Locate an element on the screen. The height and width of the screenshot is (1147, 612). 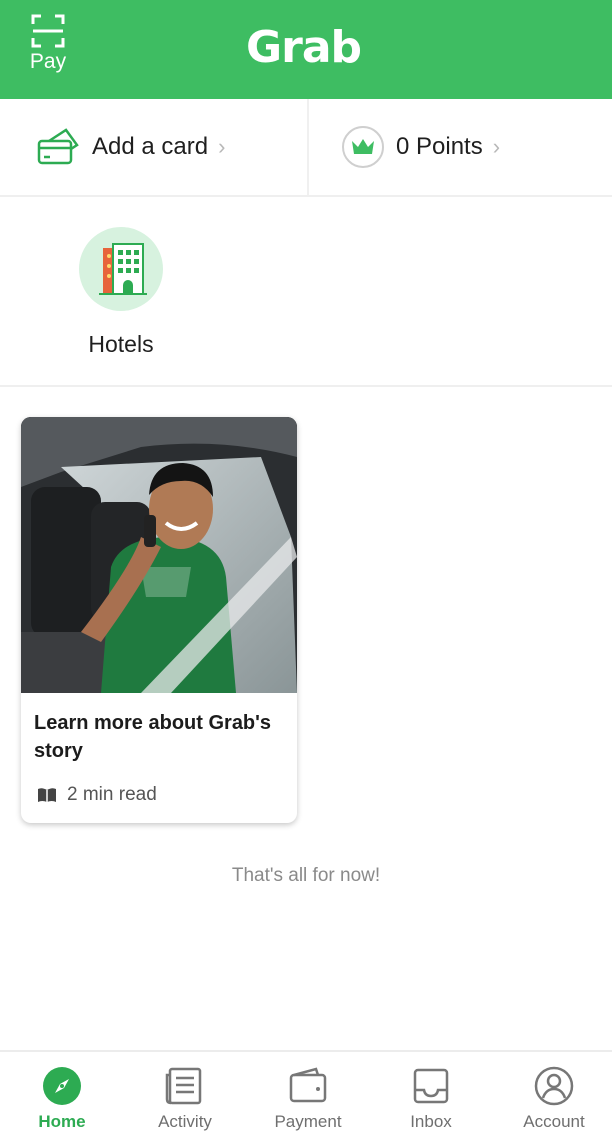
hotel-icon is located at coordinates (123, 269).